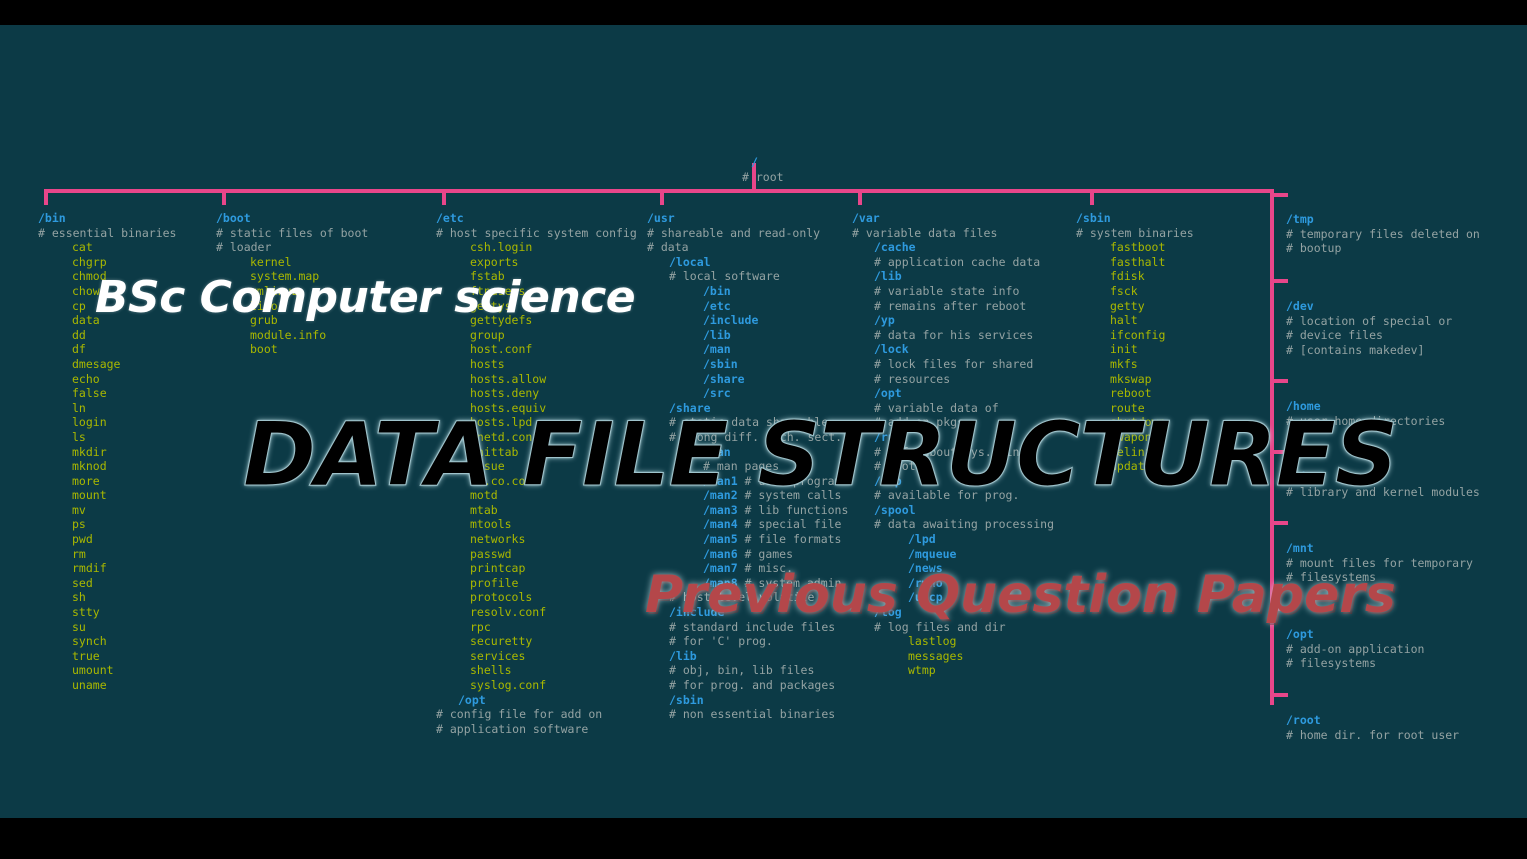 This screenshot has height=859, width=1527. I want to click on tree-file: mknod, so click(89, 466).